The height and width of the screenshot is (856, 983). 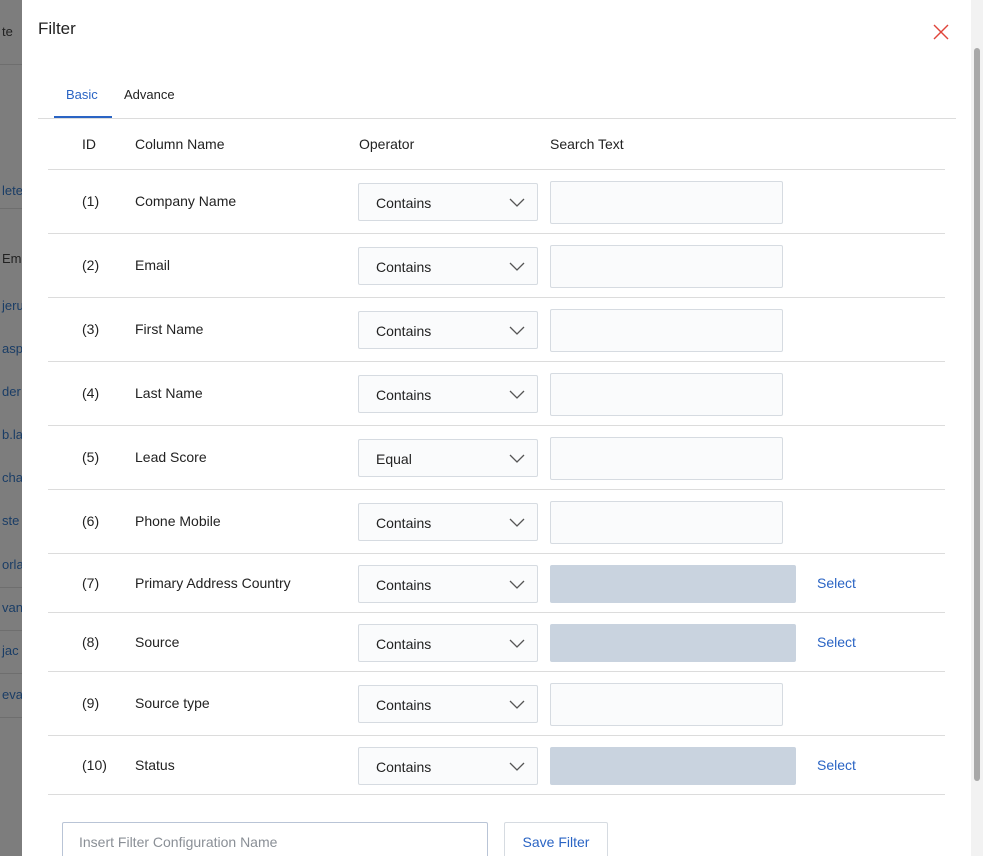 I want to click on table-row: (3) First Name Contains, so click(x=496, y=330).